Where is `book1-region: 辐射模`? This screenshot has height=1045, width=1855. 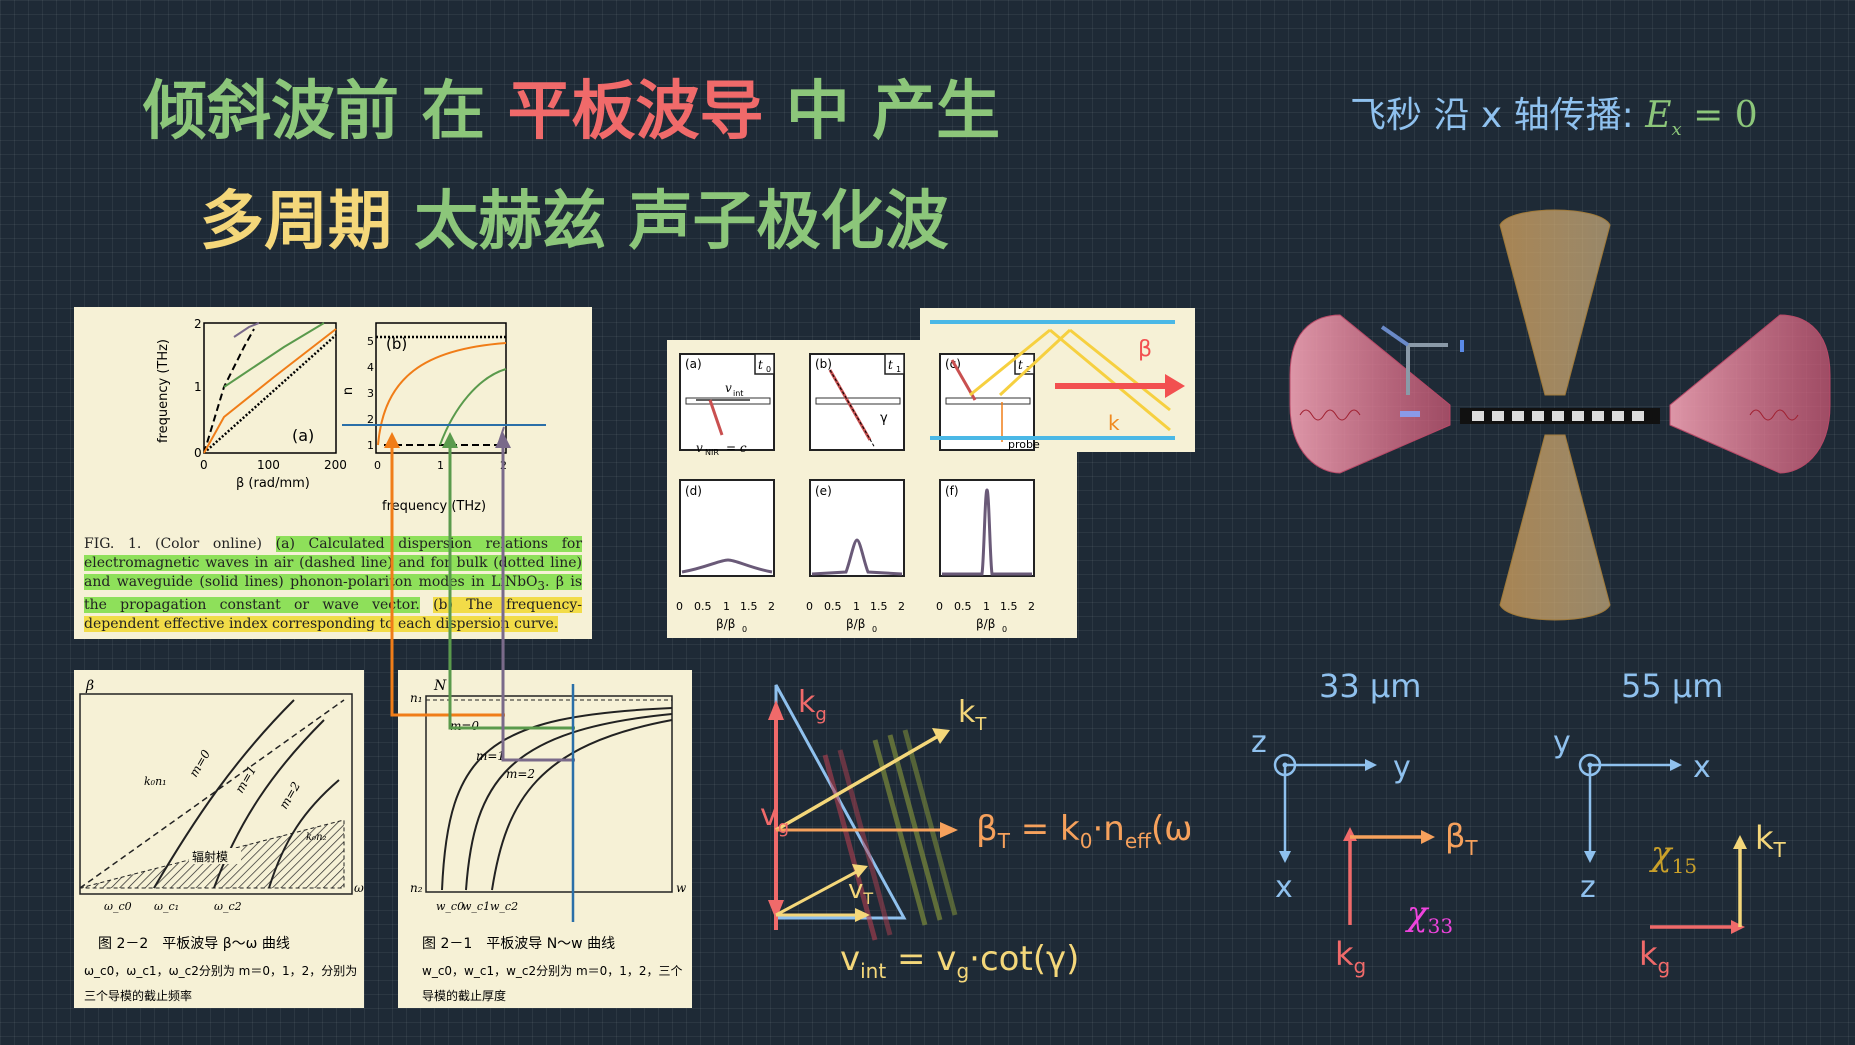 book1-region: 辐射模 is located at coordinates (210, 856).